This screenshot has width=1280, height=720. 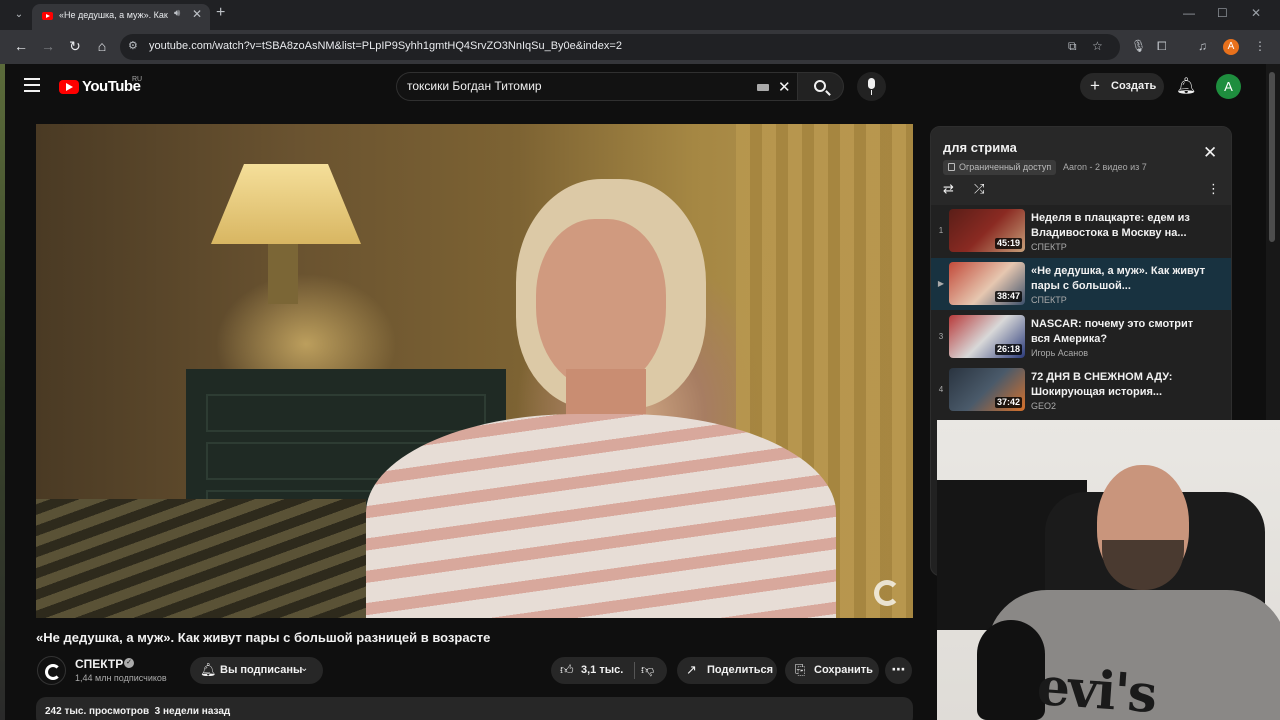 What do you see at coordinates (1256, 13) in the screenshot?
I see `window-close-icon: ✕` at bounding box center [1256, 13].